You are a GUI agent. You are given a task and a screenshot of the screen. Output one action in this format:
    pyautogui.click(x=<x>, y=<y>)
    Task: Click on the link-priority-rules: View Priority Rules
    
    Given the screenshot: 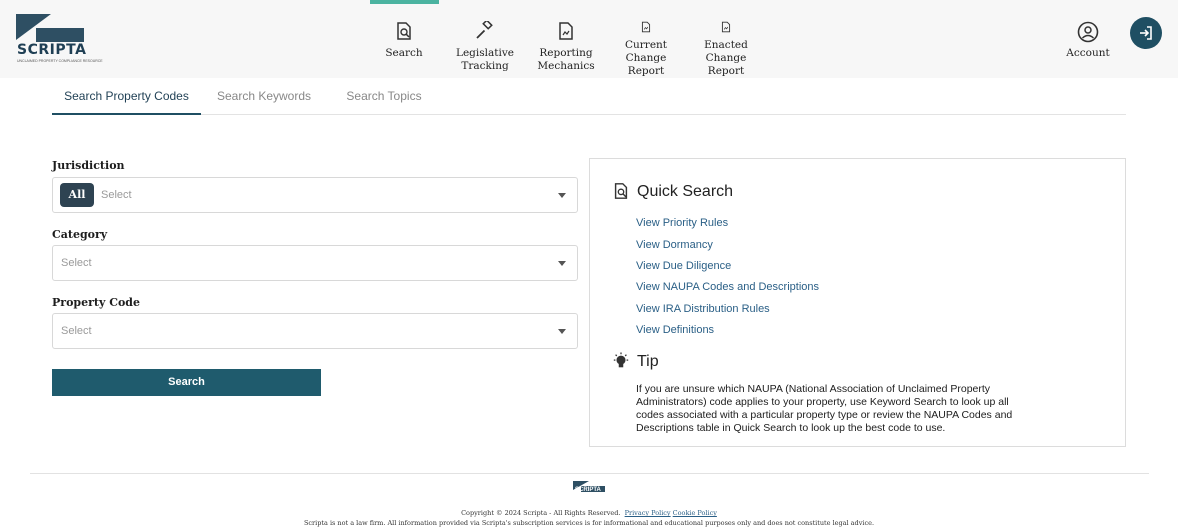 What is the action you would take?
    pyautogui.click(x=682, y=223)
    